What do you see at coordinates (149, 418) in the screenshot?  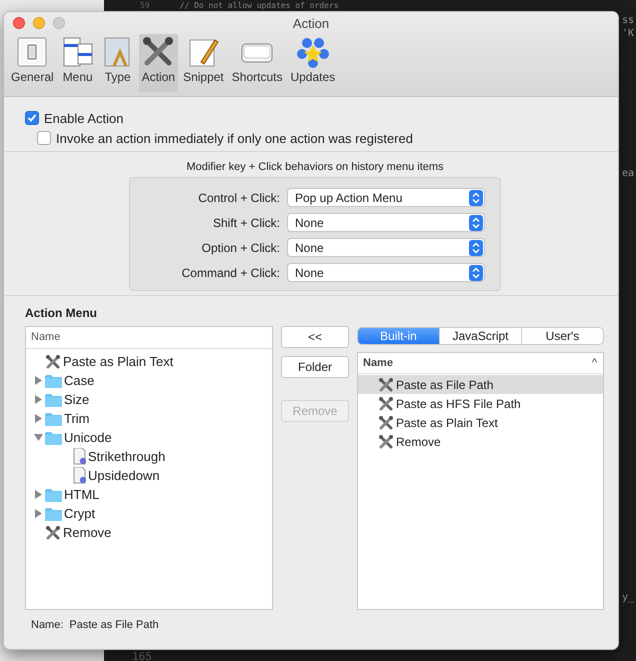 I see `tree-row: Trim` at bounding box center [149, 418].